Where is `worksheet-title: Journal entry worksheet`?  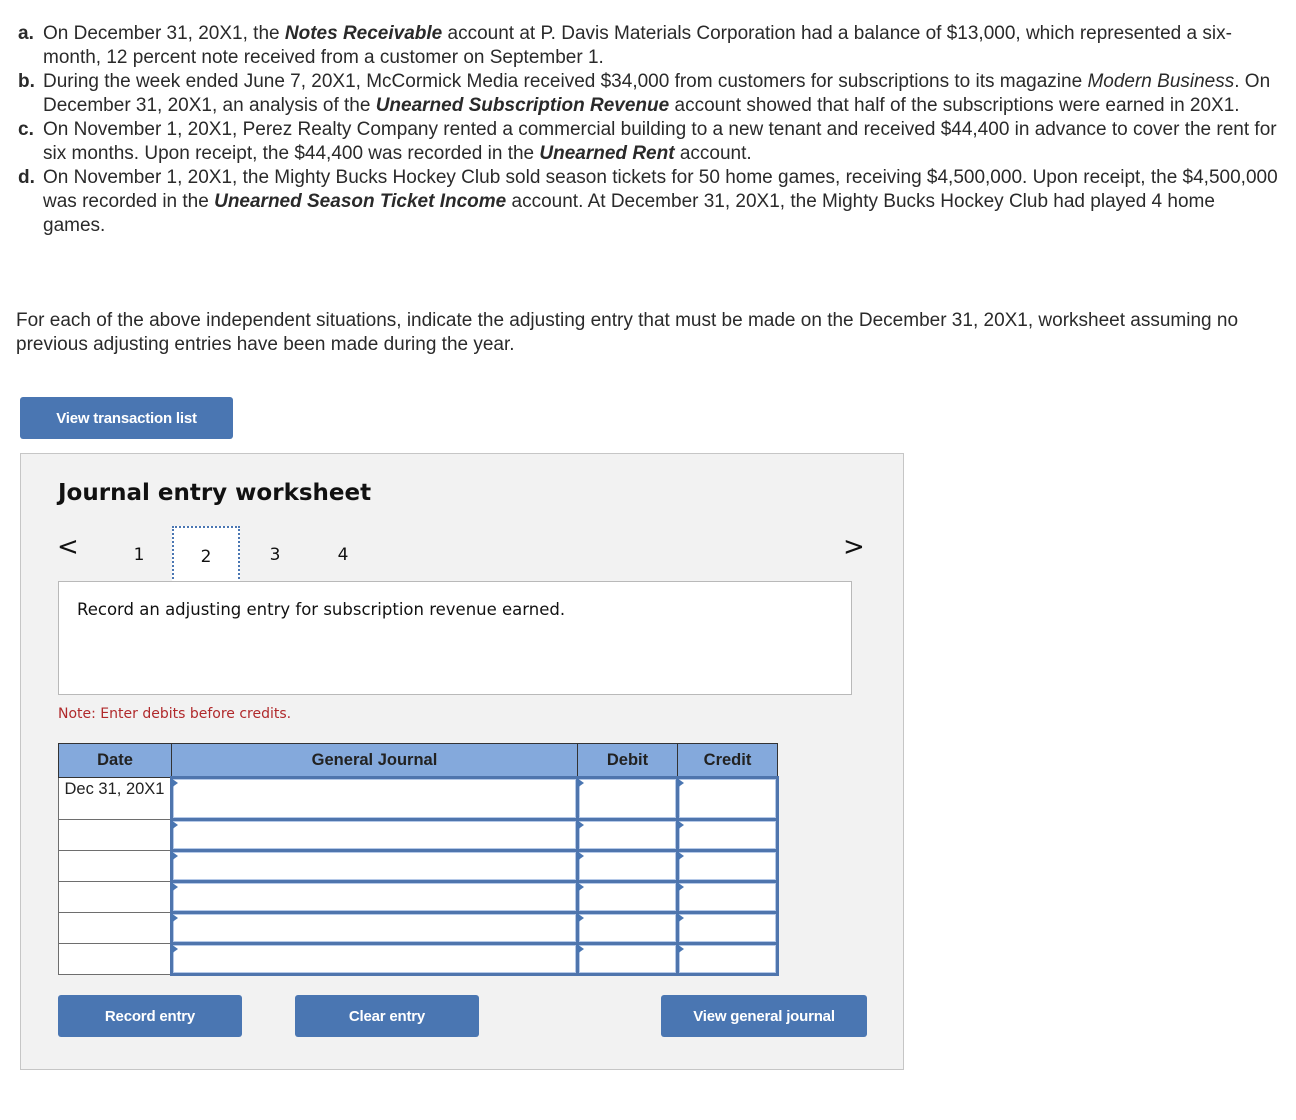
worksheet-title: Journal entry worksheet is located at coordinates (215, 493).